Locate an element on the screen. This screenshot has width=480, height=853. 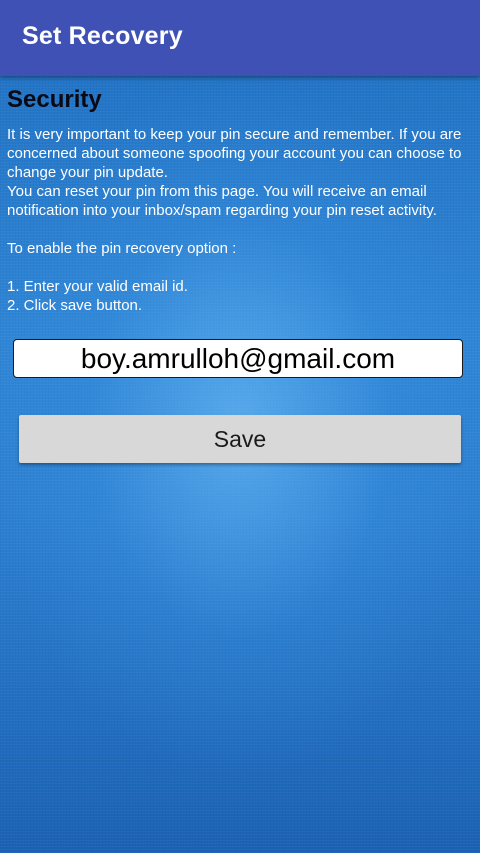
app-bar-title: Set Recovery is located at coordinates (102, 36).